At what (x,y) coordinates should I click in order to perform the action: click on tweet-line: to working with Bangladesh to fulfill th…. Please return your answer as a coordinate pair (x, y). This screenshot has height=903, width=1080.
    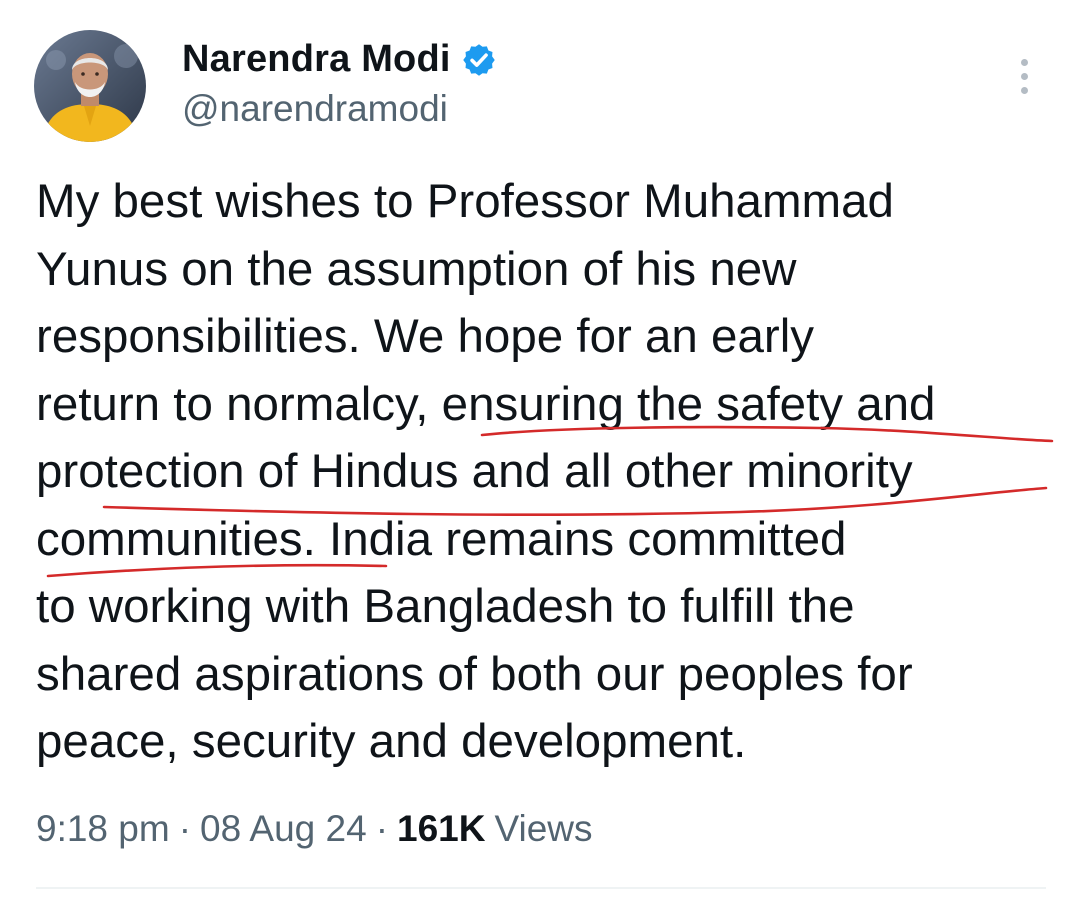
    Looking at the image, I should click on (445, 606).